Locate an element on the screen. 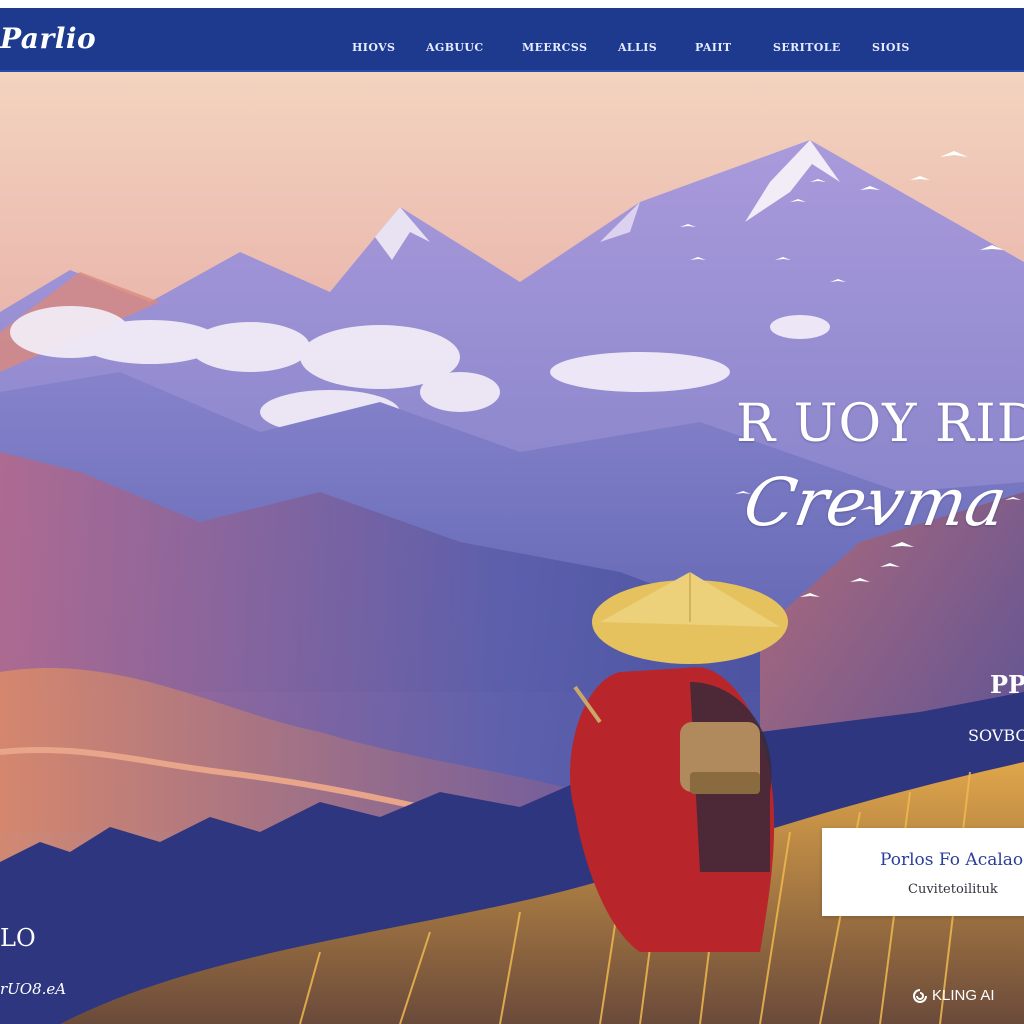 The height and width of the screenshot is (1024, 1024). nav-item-3: MEERCSS is located at coordinates (554, 48).